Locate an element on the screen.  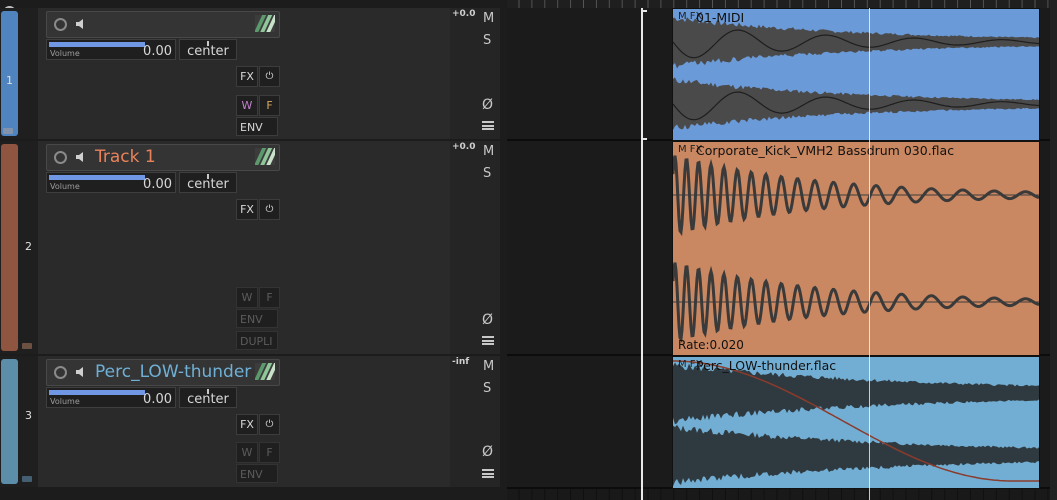
track-number: 3 is located at coordinates (28, 415).